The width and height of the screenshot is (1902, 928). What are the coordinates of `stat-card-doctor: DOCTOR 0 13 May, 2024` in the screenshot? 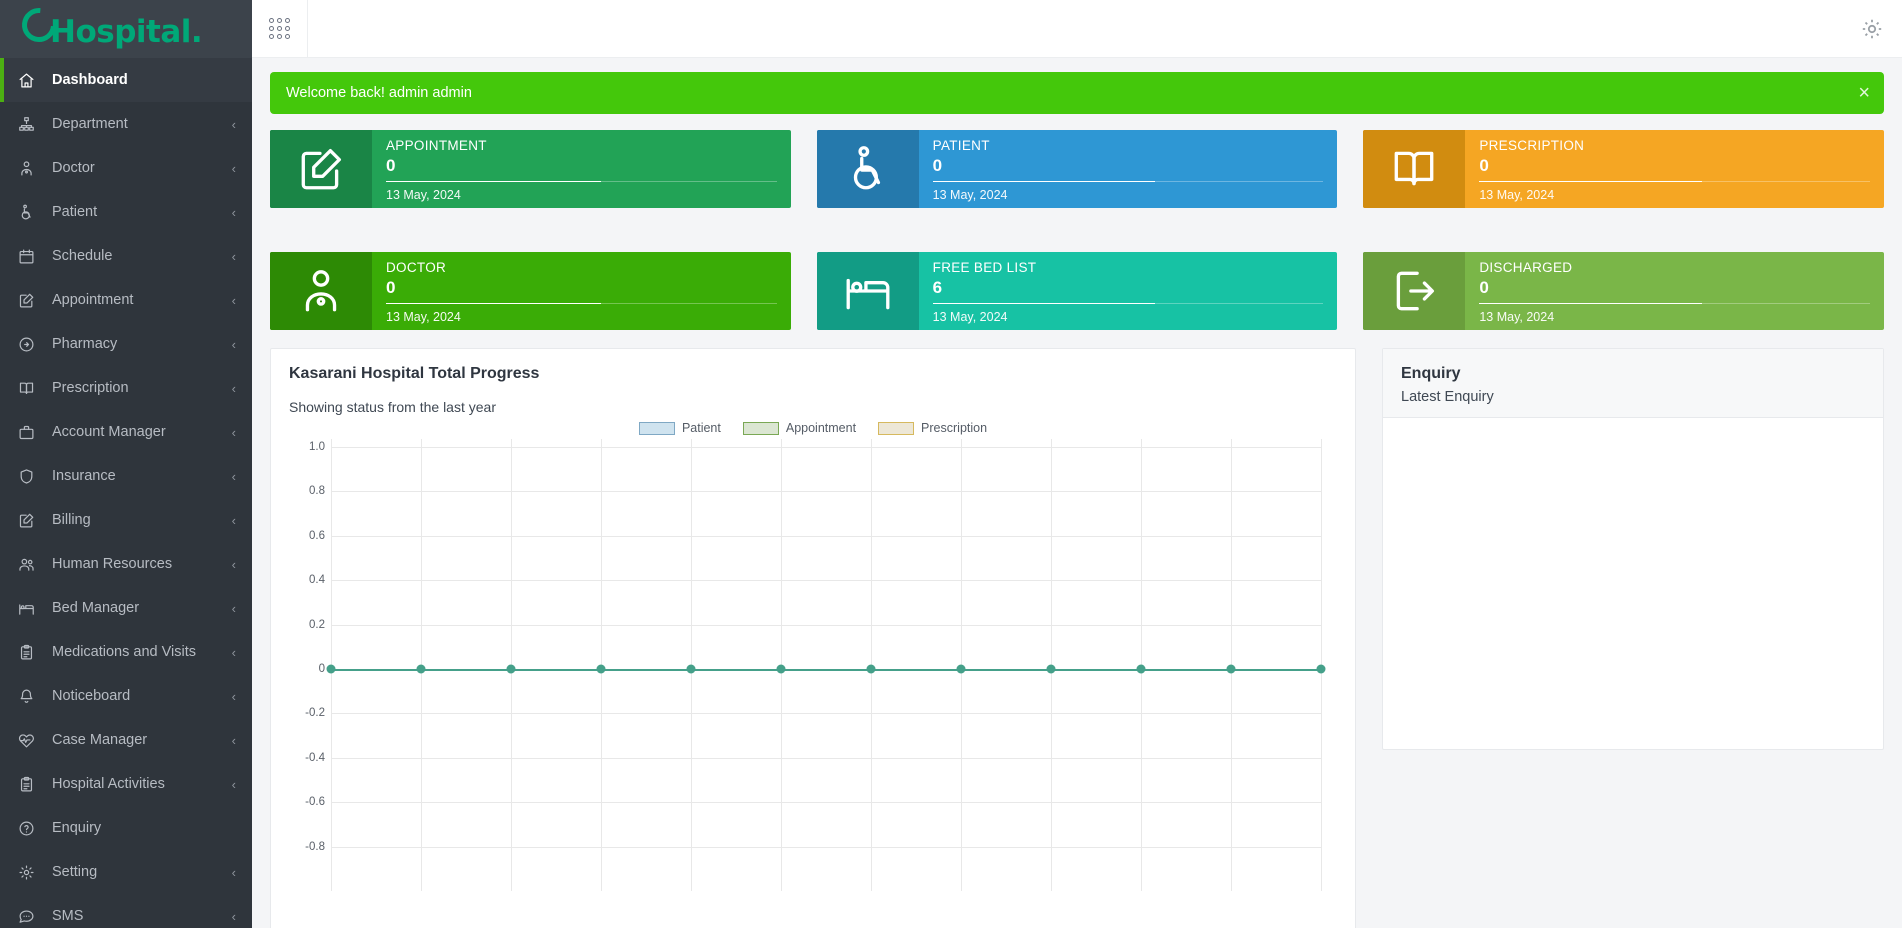 It's located at (530, 291).